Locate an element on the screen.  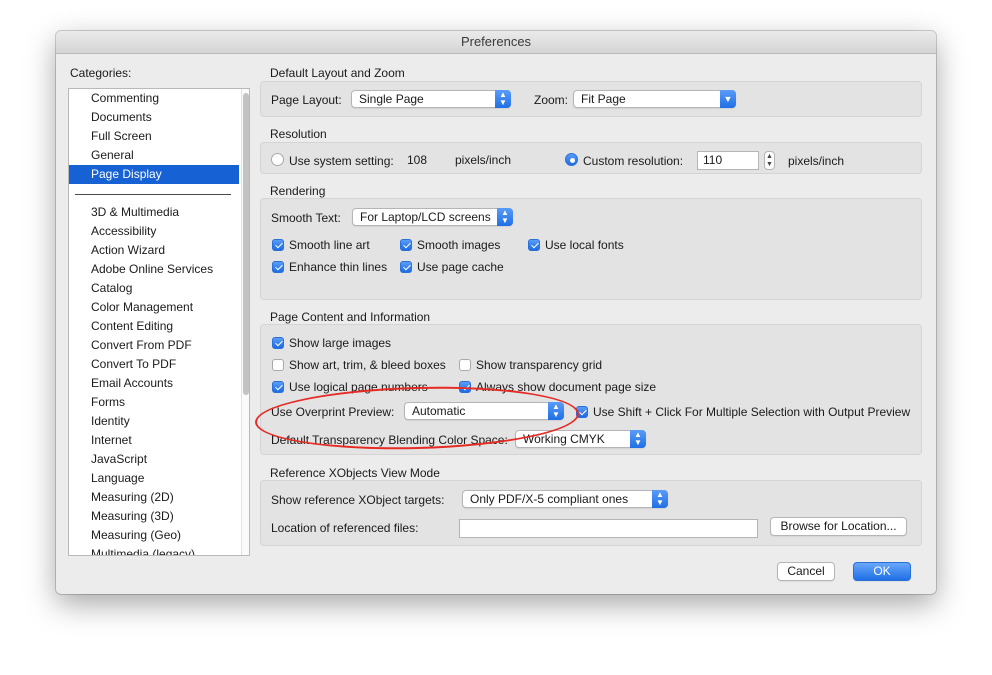
smooth-images-checkbox is located at coordinates (406, 245).